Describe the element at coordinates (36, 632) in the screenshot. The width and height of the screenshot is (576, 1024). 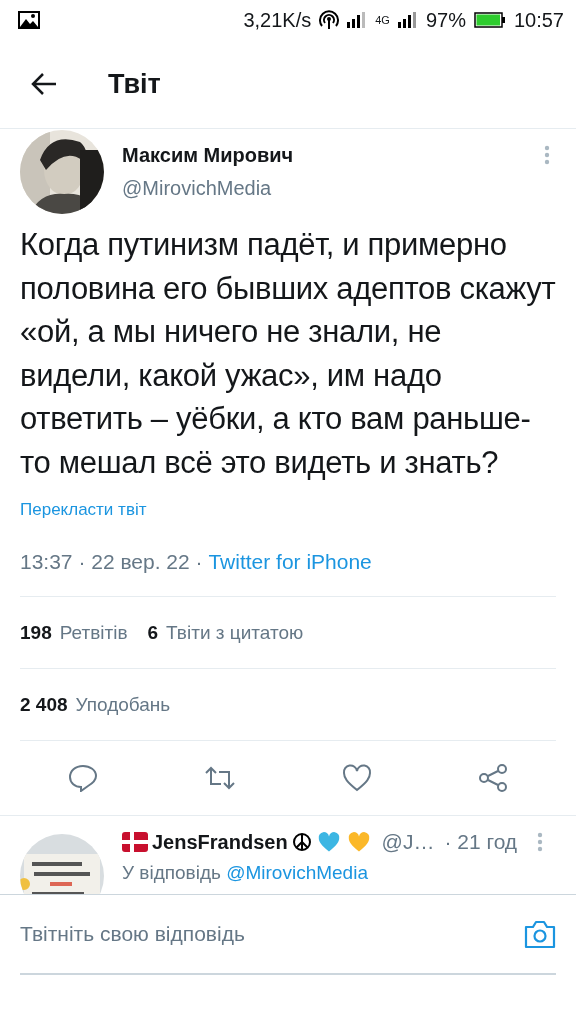
I see `stat-count: 198` at that location.